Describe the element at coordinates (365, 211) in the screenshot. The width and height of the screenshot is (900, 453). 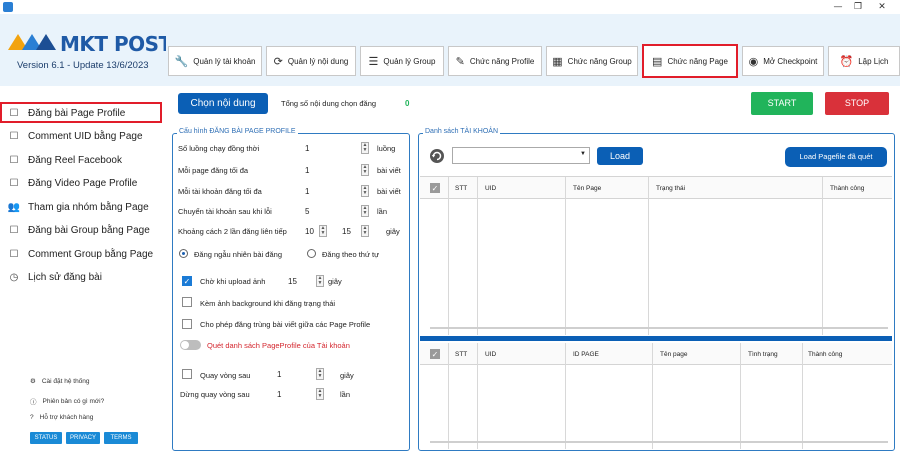
I see `switch-account-stepper: ▲ ▼` at that location.